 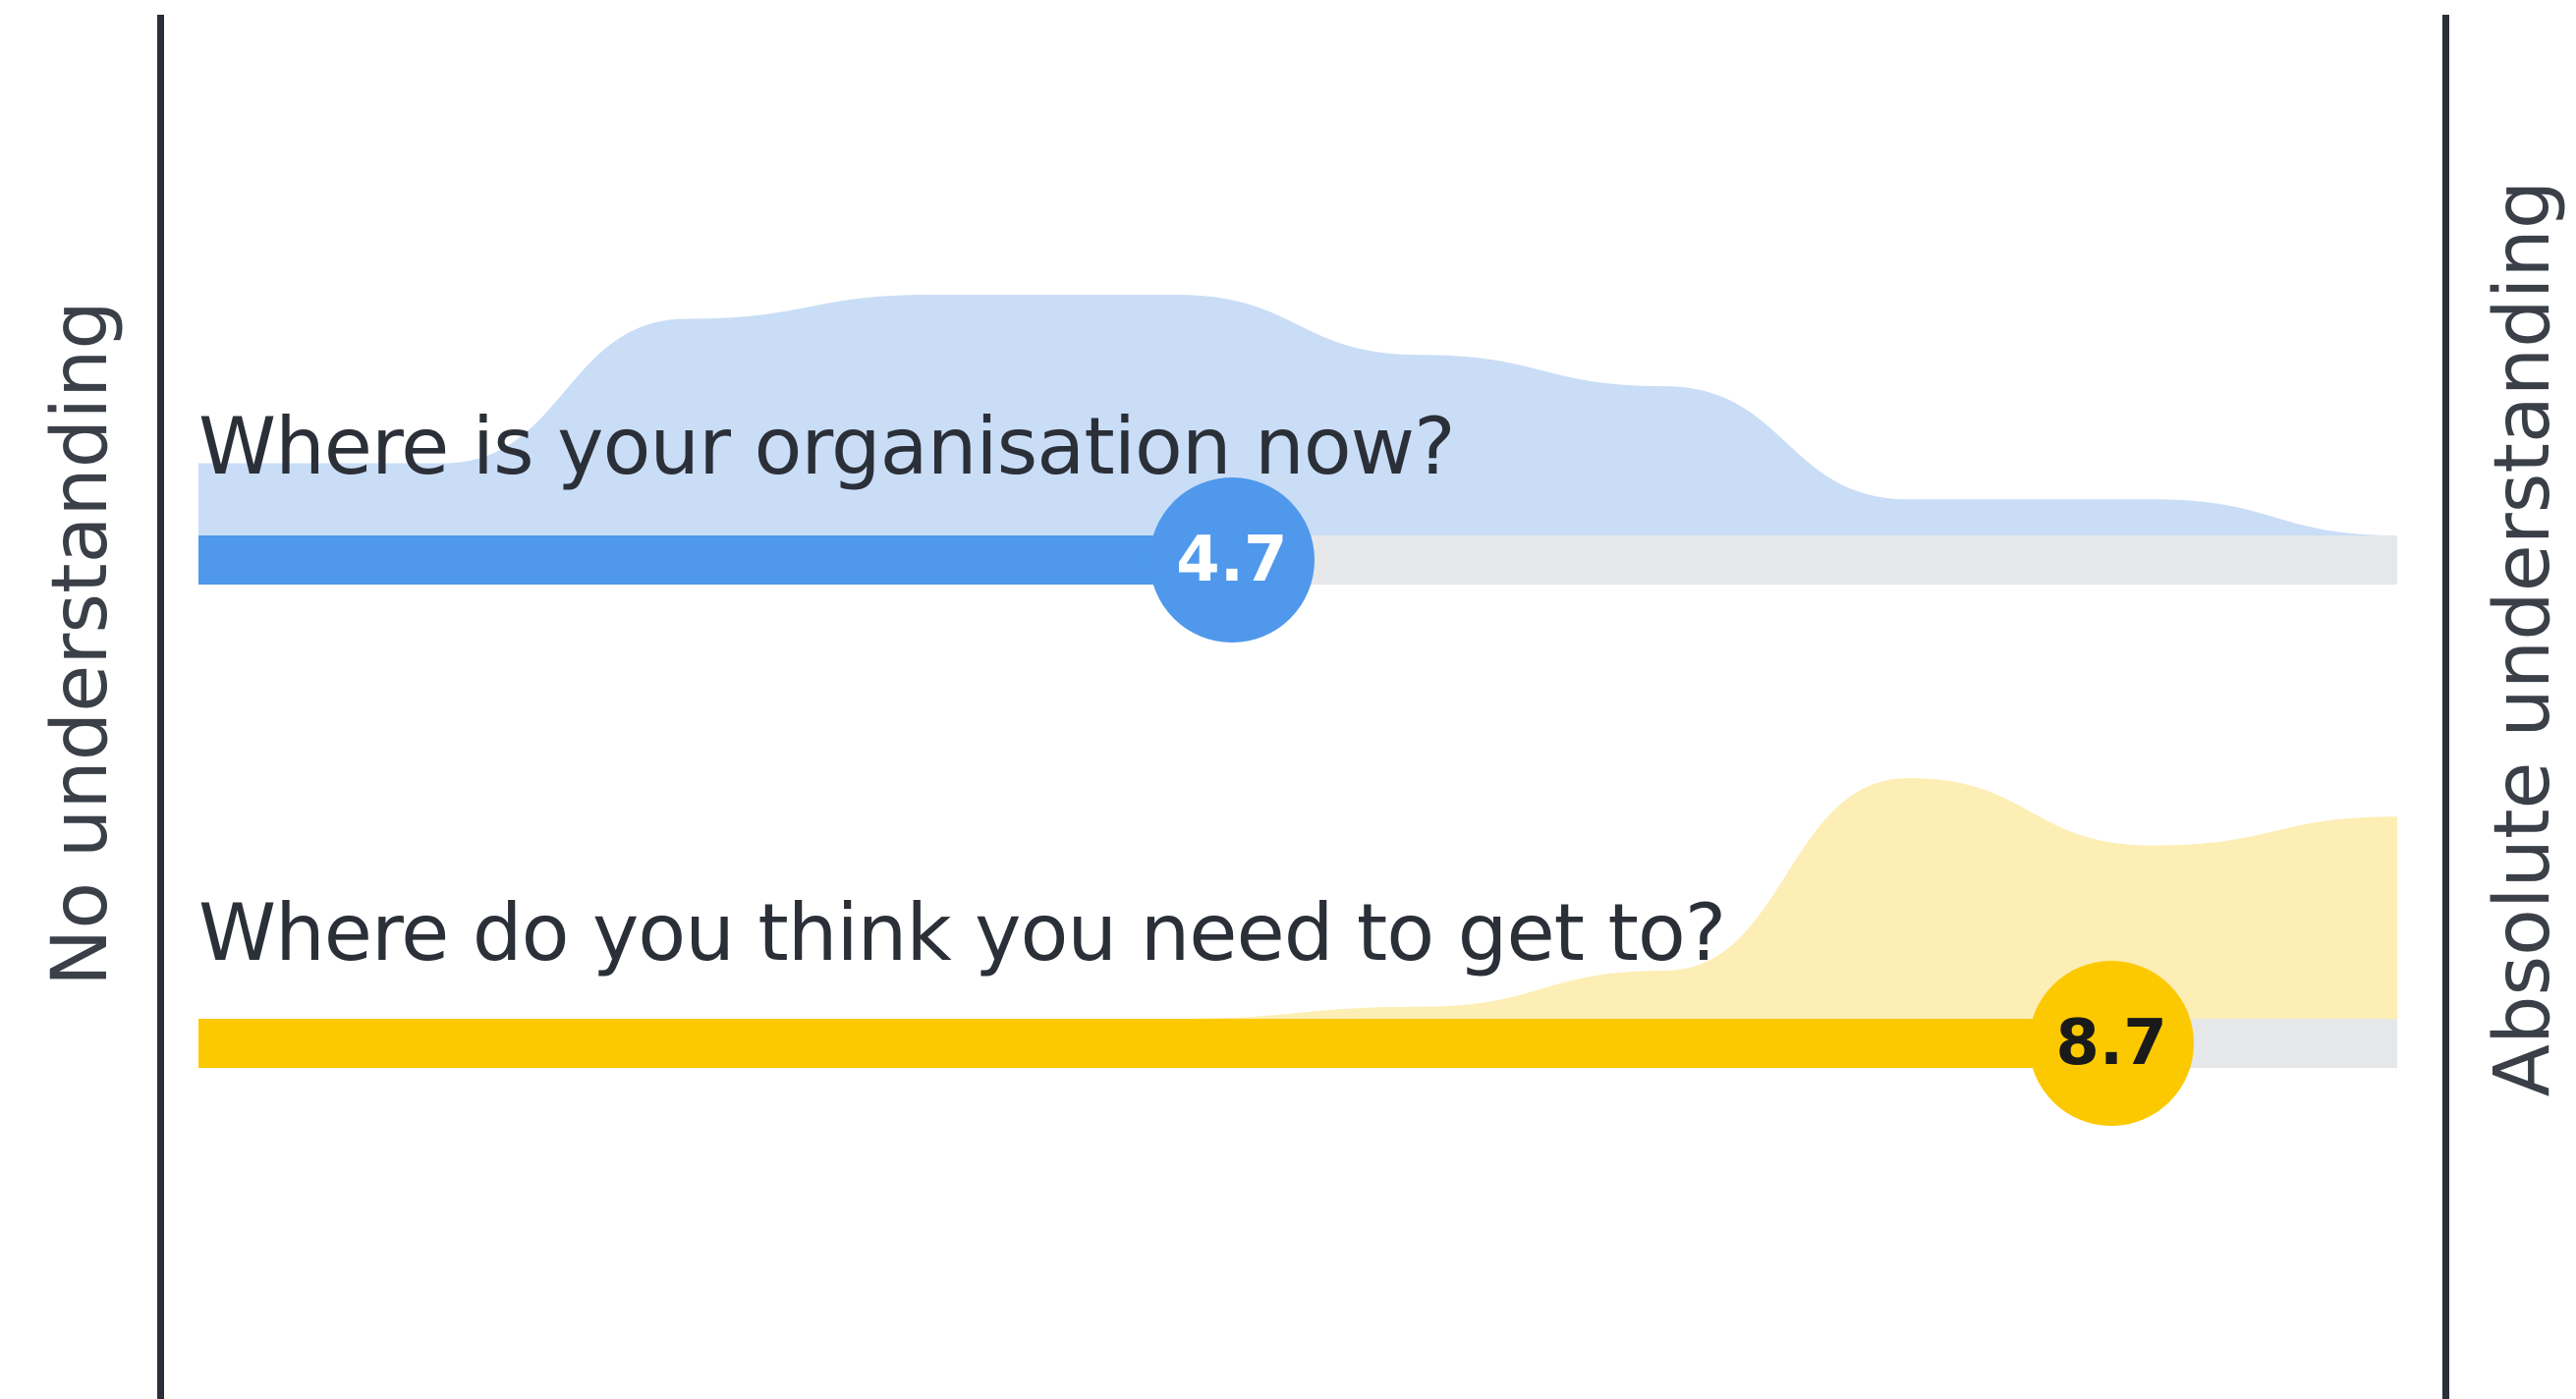 I want to click on target-state-slider-fill, so click(x=1155, y=1043).